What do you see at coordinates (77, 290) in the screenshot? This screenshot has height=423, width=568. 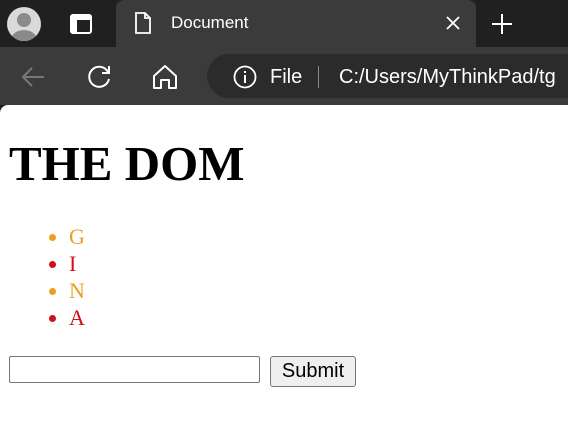 I see `list-item: N` at bounding box center [77, 290].